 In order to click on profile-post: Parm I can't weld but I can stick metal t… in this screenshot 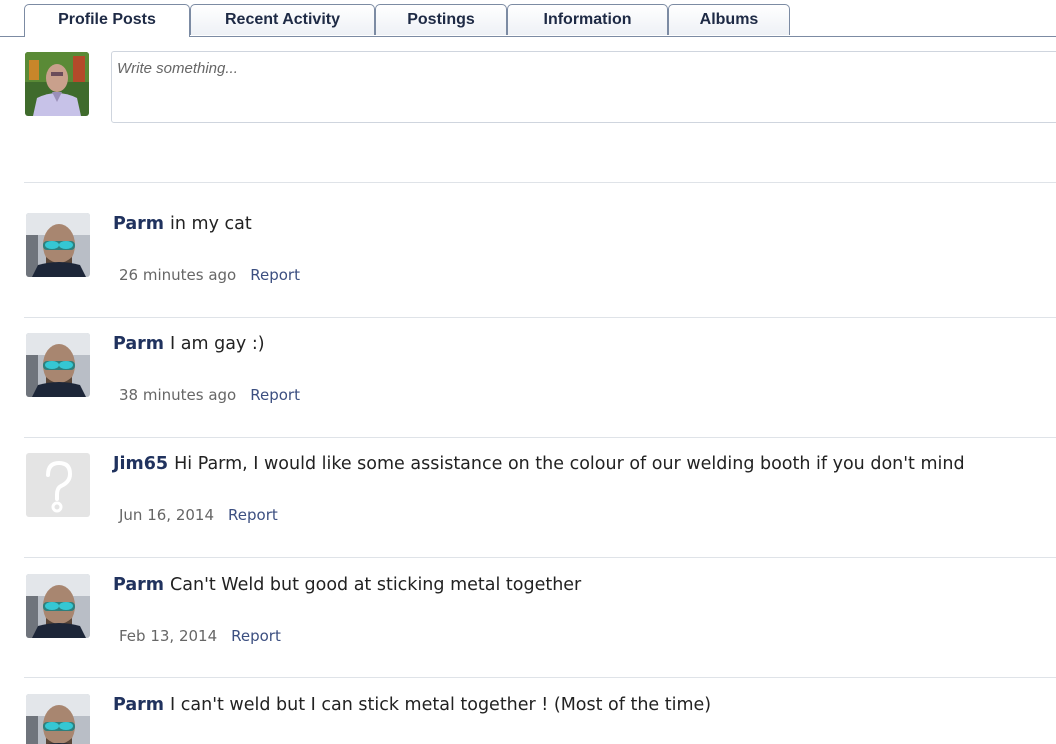, I will do `click(528, 719)`.